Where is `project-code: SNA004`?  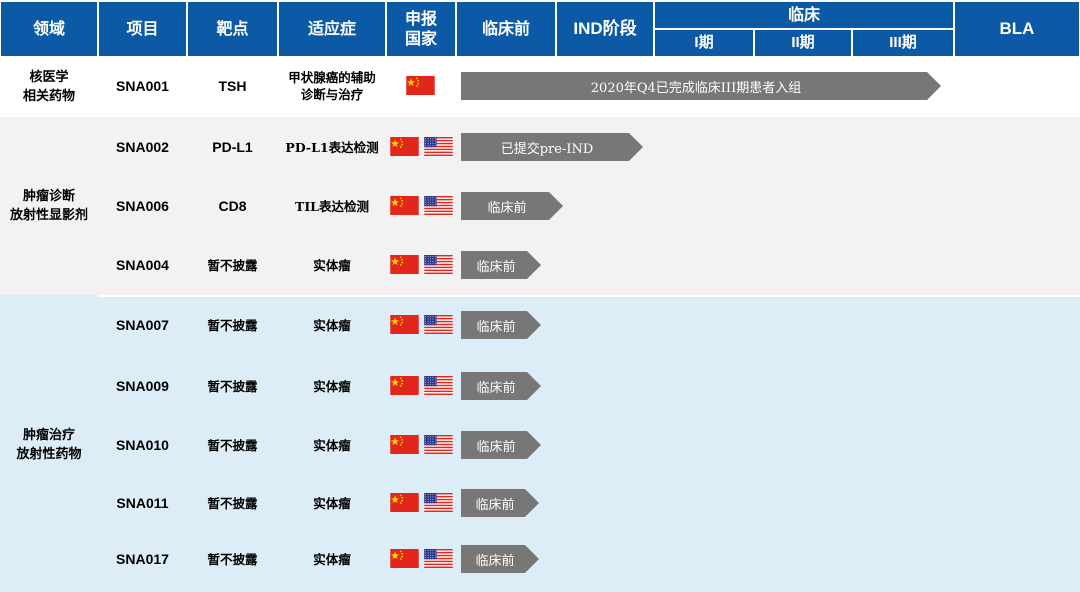
project-code: SNA004 is located at coordinates (142, 264).